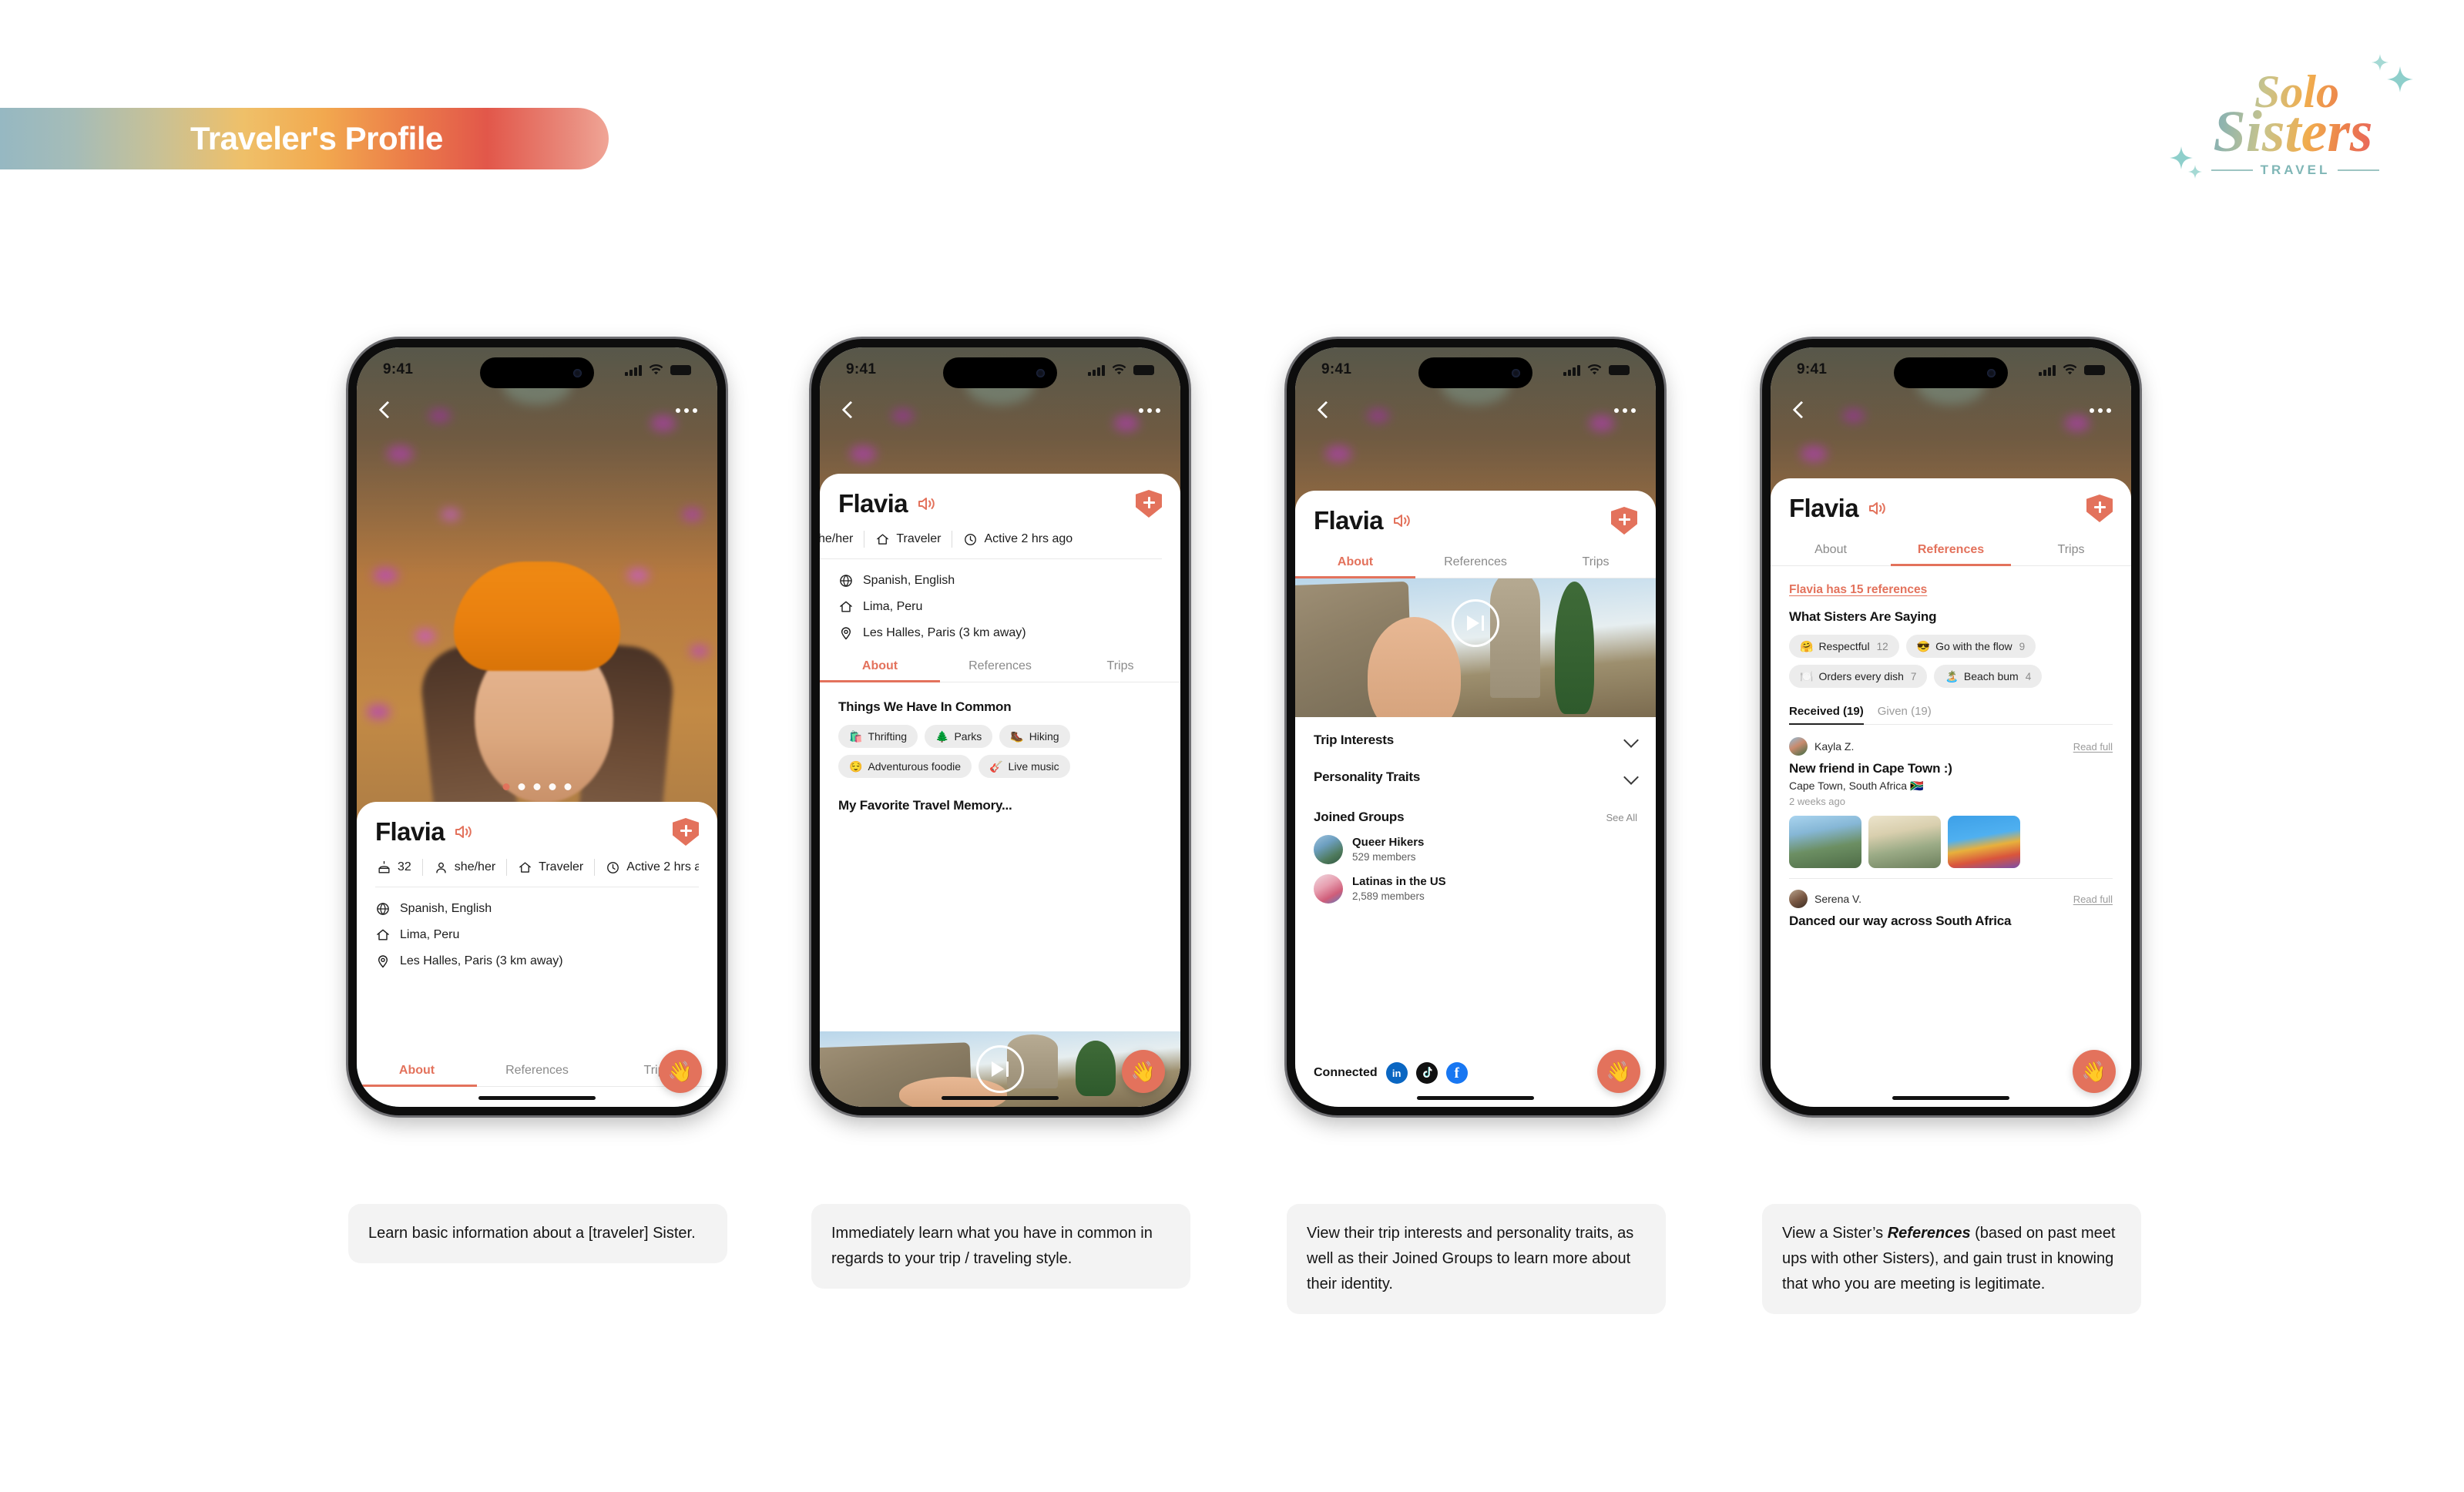 This screenshot has width=2464, height=1492. I want to click on subtab-given: Given (19), so click(1905, 714).